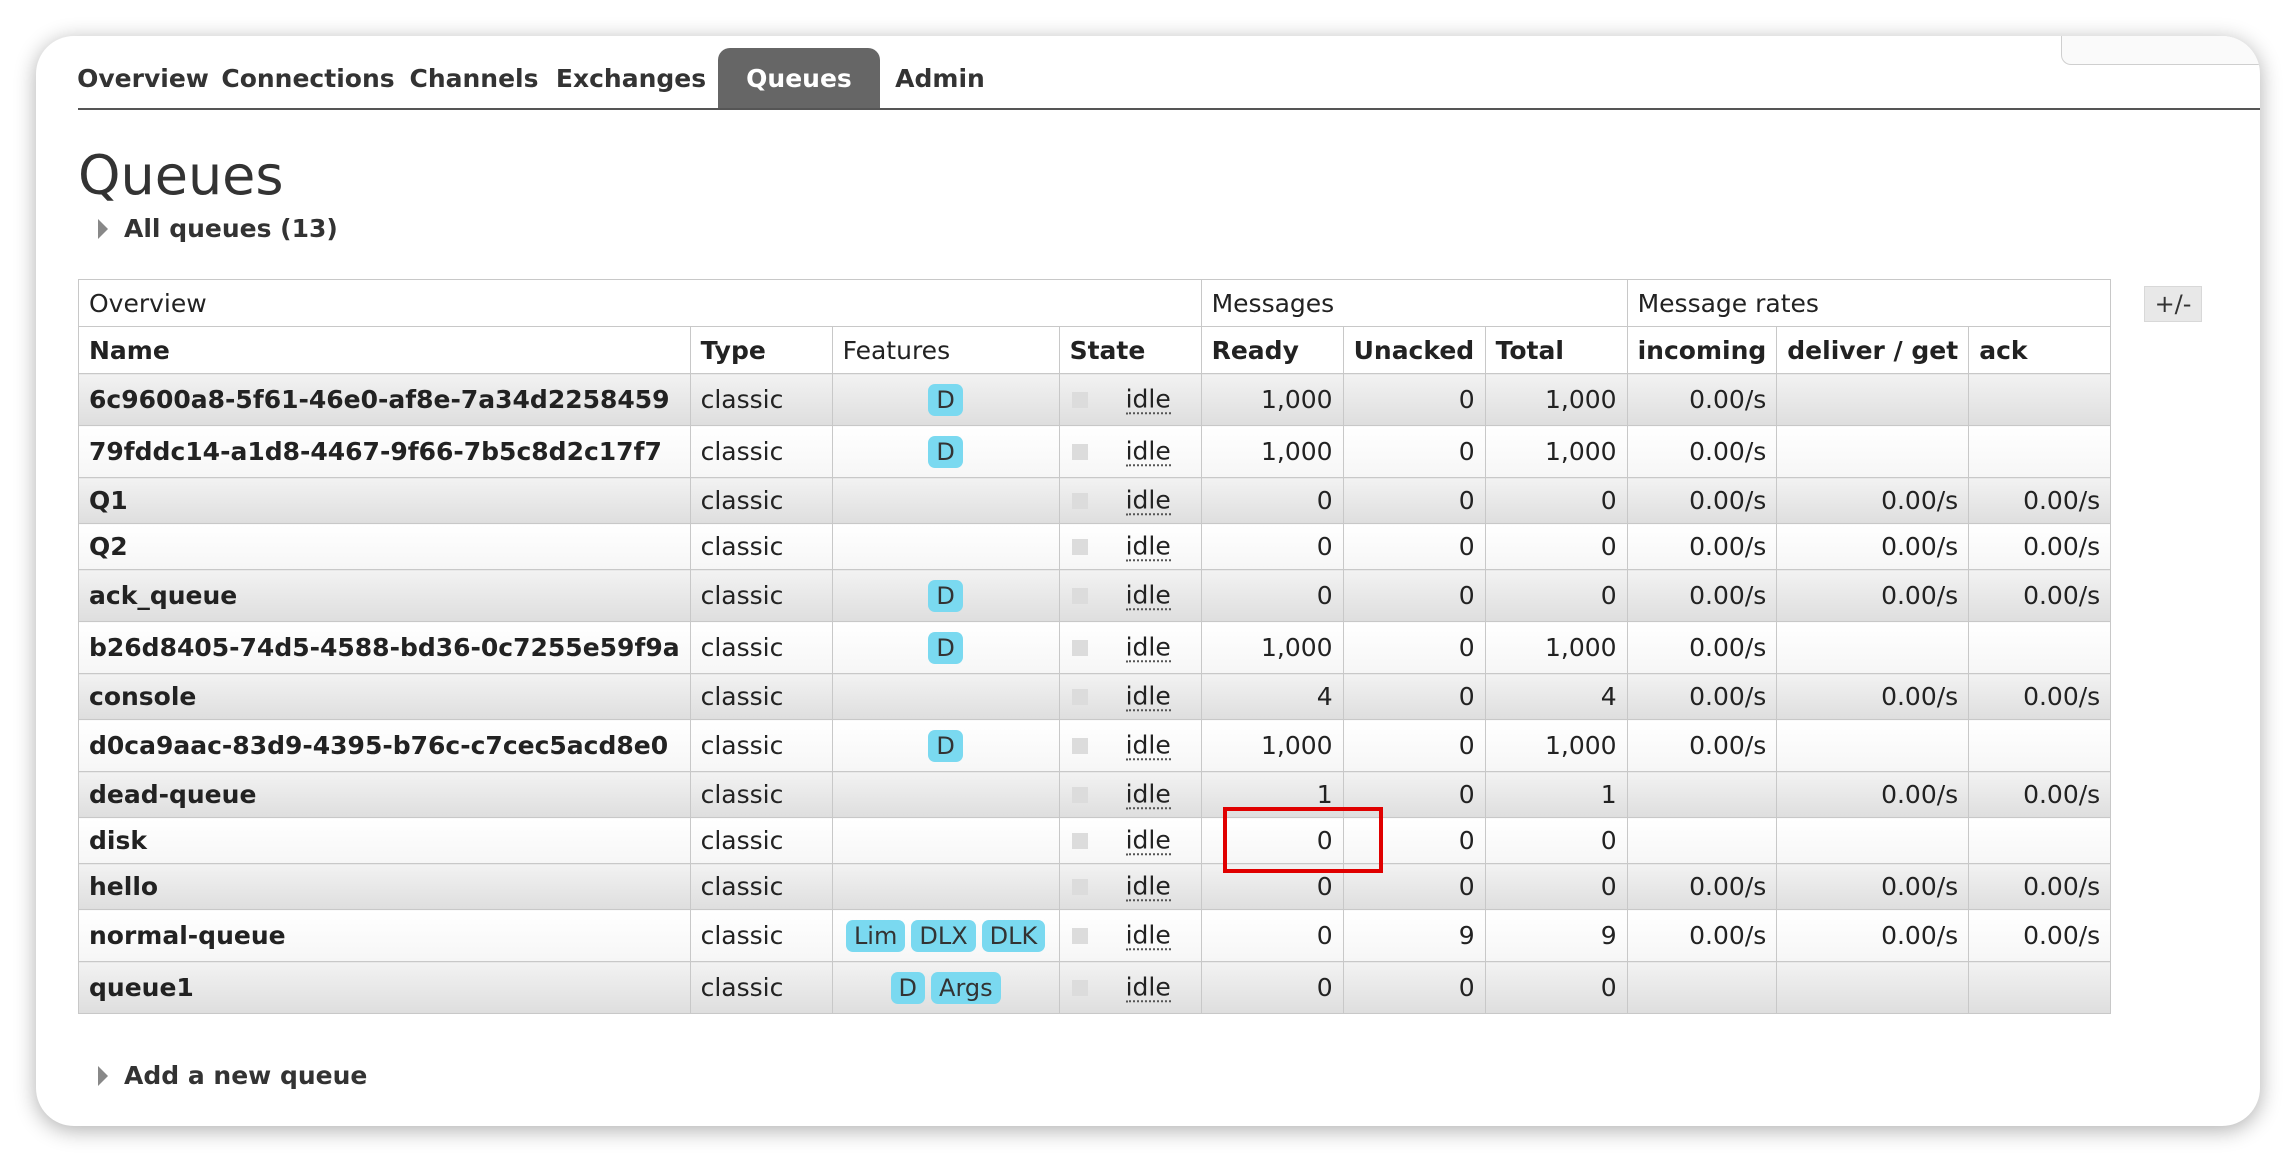 The height and width of the screenshot is (1164, 2296). I want to click on queue-features: Lim DLX DLK, so click(945, 935).